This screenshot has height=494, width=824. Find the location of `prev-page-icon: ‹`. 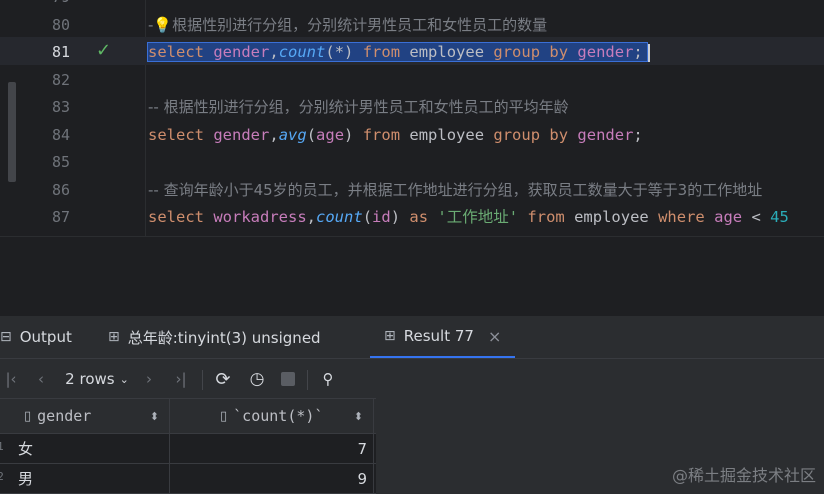

prev-page-icon: ‹ is located at coordinates (41, 379).